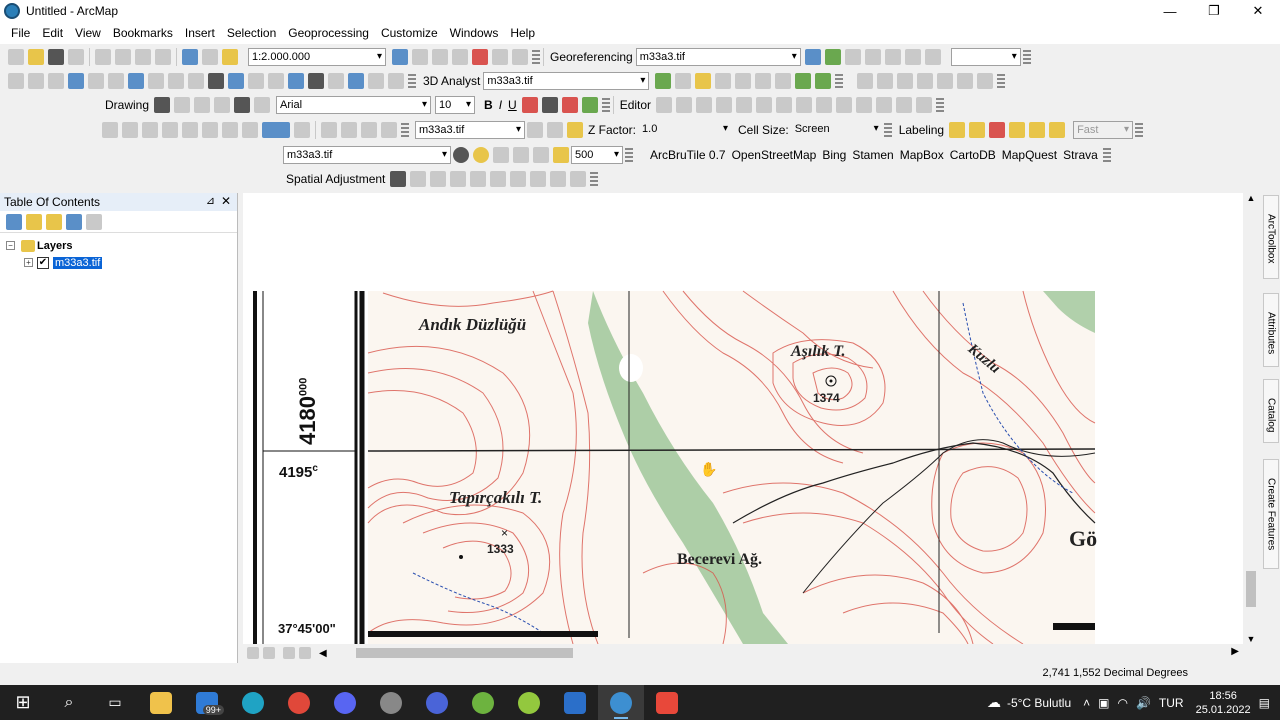 The image size is (1280, 720). Describe the element at coordinates (1251, 589) in the screenshot. I see `vertical-scroll-thumb` at that location.